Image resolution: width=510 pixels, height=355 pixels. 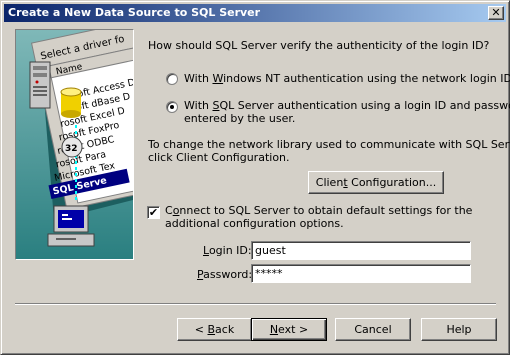 What do you see at coordinates (254, 223) in the screenshot?
I see `connect-checkbox-label-line2: additional configuration options.` at bounding box center [254, 223].